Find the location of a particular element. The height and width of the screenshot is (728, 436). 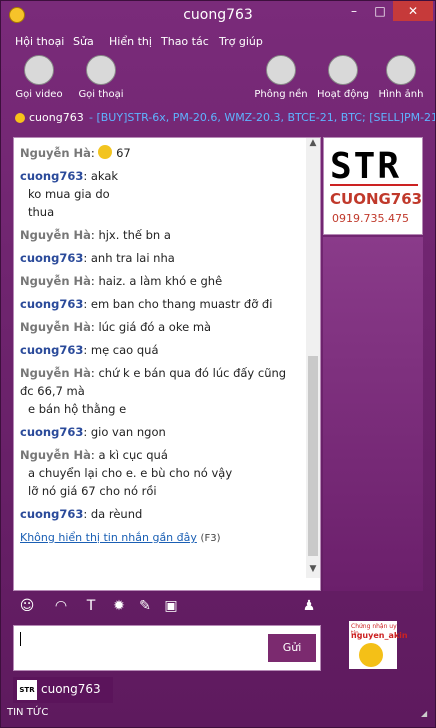

photo-icon is located at coordinates (401, 70).